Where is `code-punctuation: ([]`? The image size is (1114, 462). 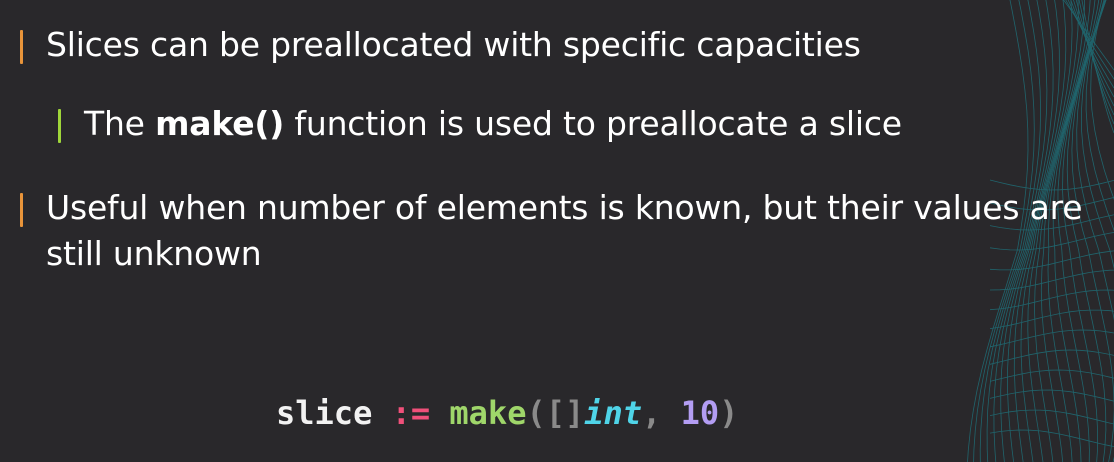 code-punctuation: ([] is located at coordinates (555, 413).